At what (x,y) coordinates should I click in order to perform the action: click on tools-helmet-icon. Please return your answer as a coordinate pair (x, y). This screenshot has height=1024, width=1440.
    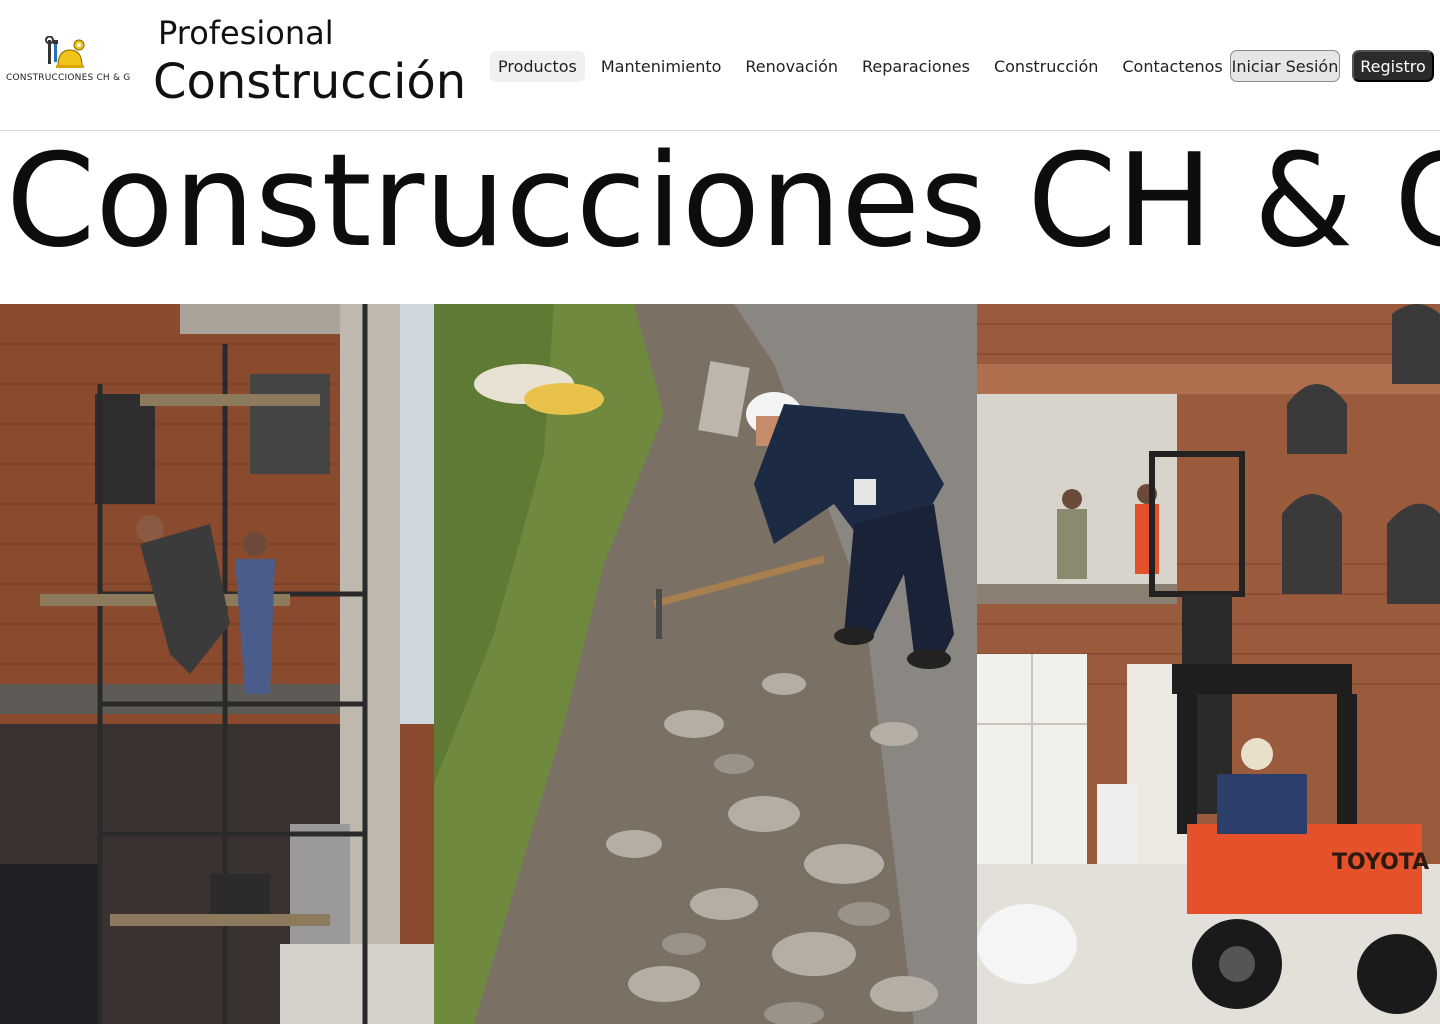
    Looking at the image, I should click on (65, 51).